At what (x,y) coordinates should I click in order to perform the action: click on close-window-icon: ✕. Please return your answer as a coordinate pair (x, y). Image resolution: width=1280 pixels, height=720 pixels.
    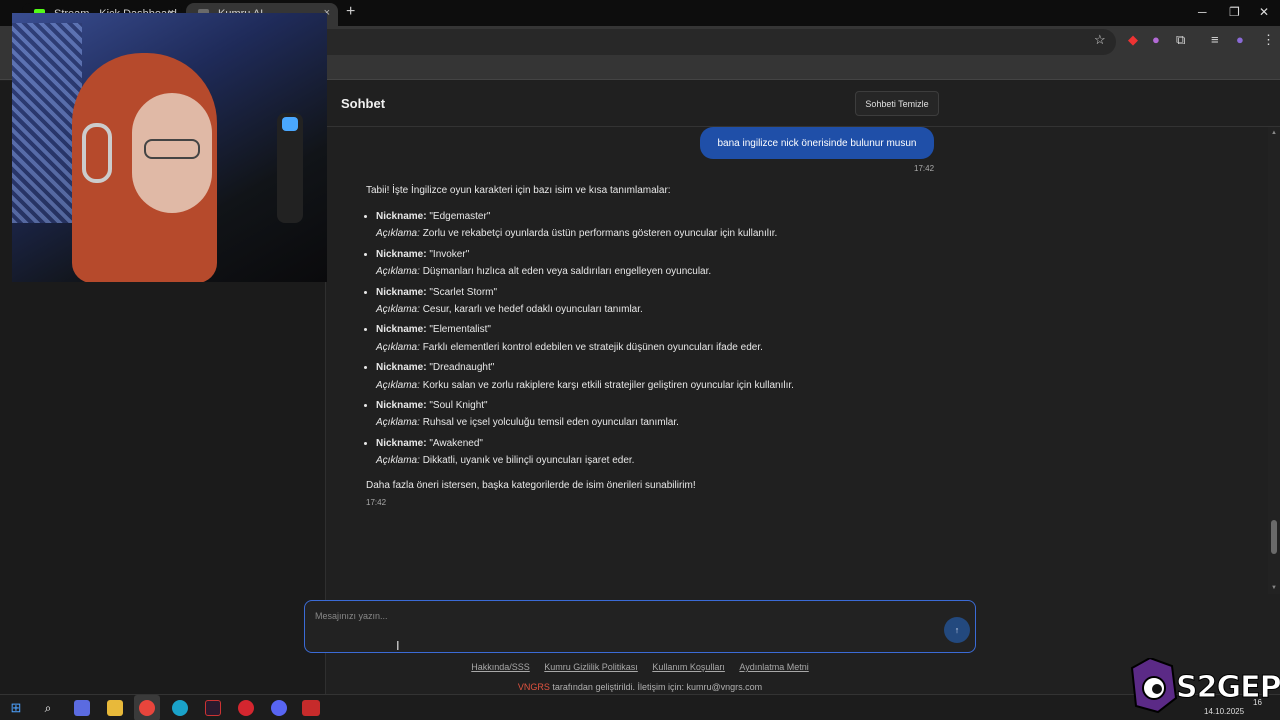
    Looking at the image, I should click on (1264, 12).